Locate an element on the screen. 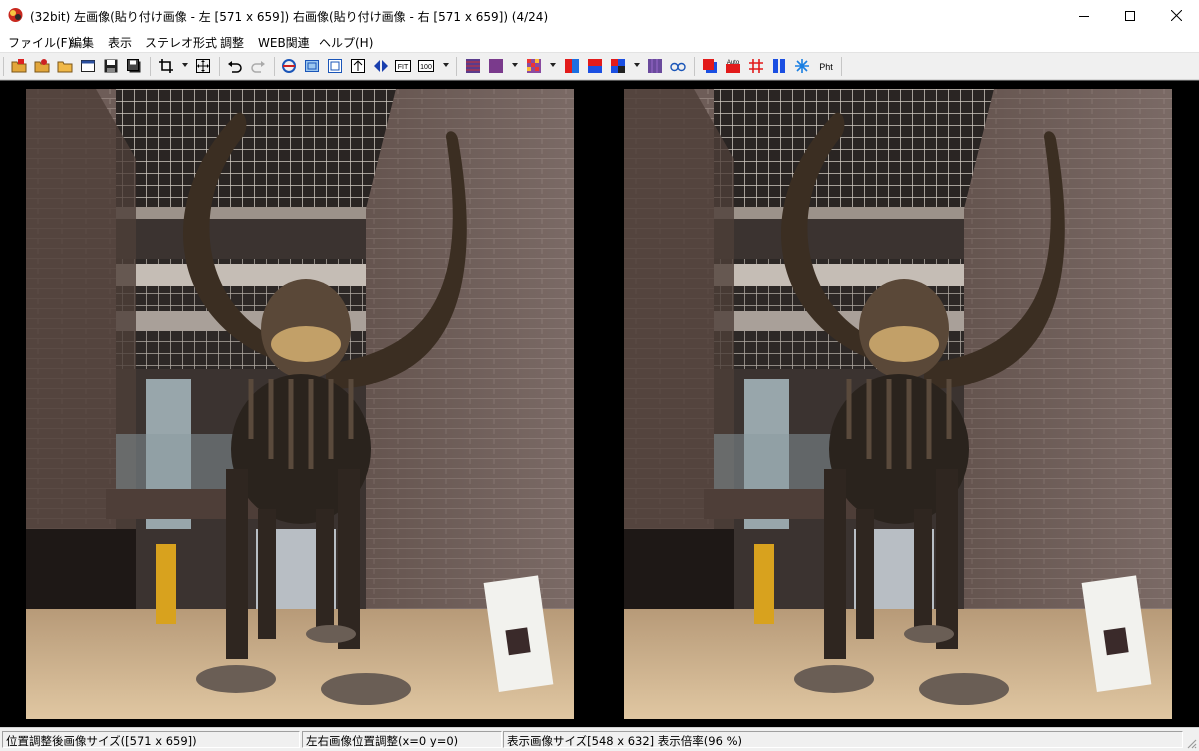 The image size is (1199, 751). undo-icon is located at coordinates (235, 66).